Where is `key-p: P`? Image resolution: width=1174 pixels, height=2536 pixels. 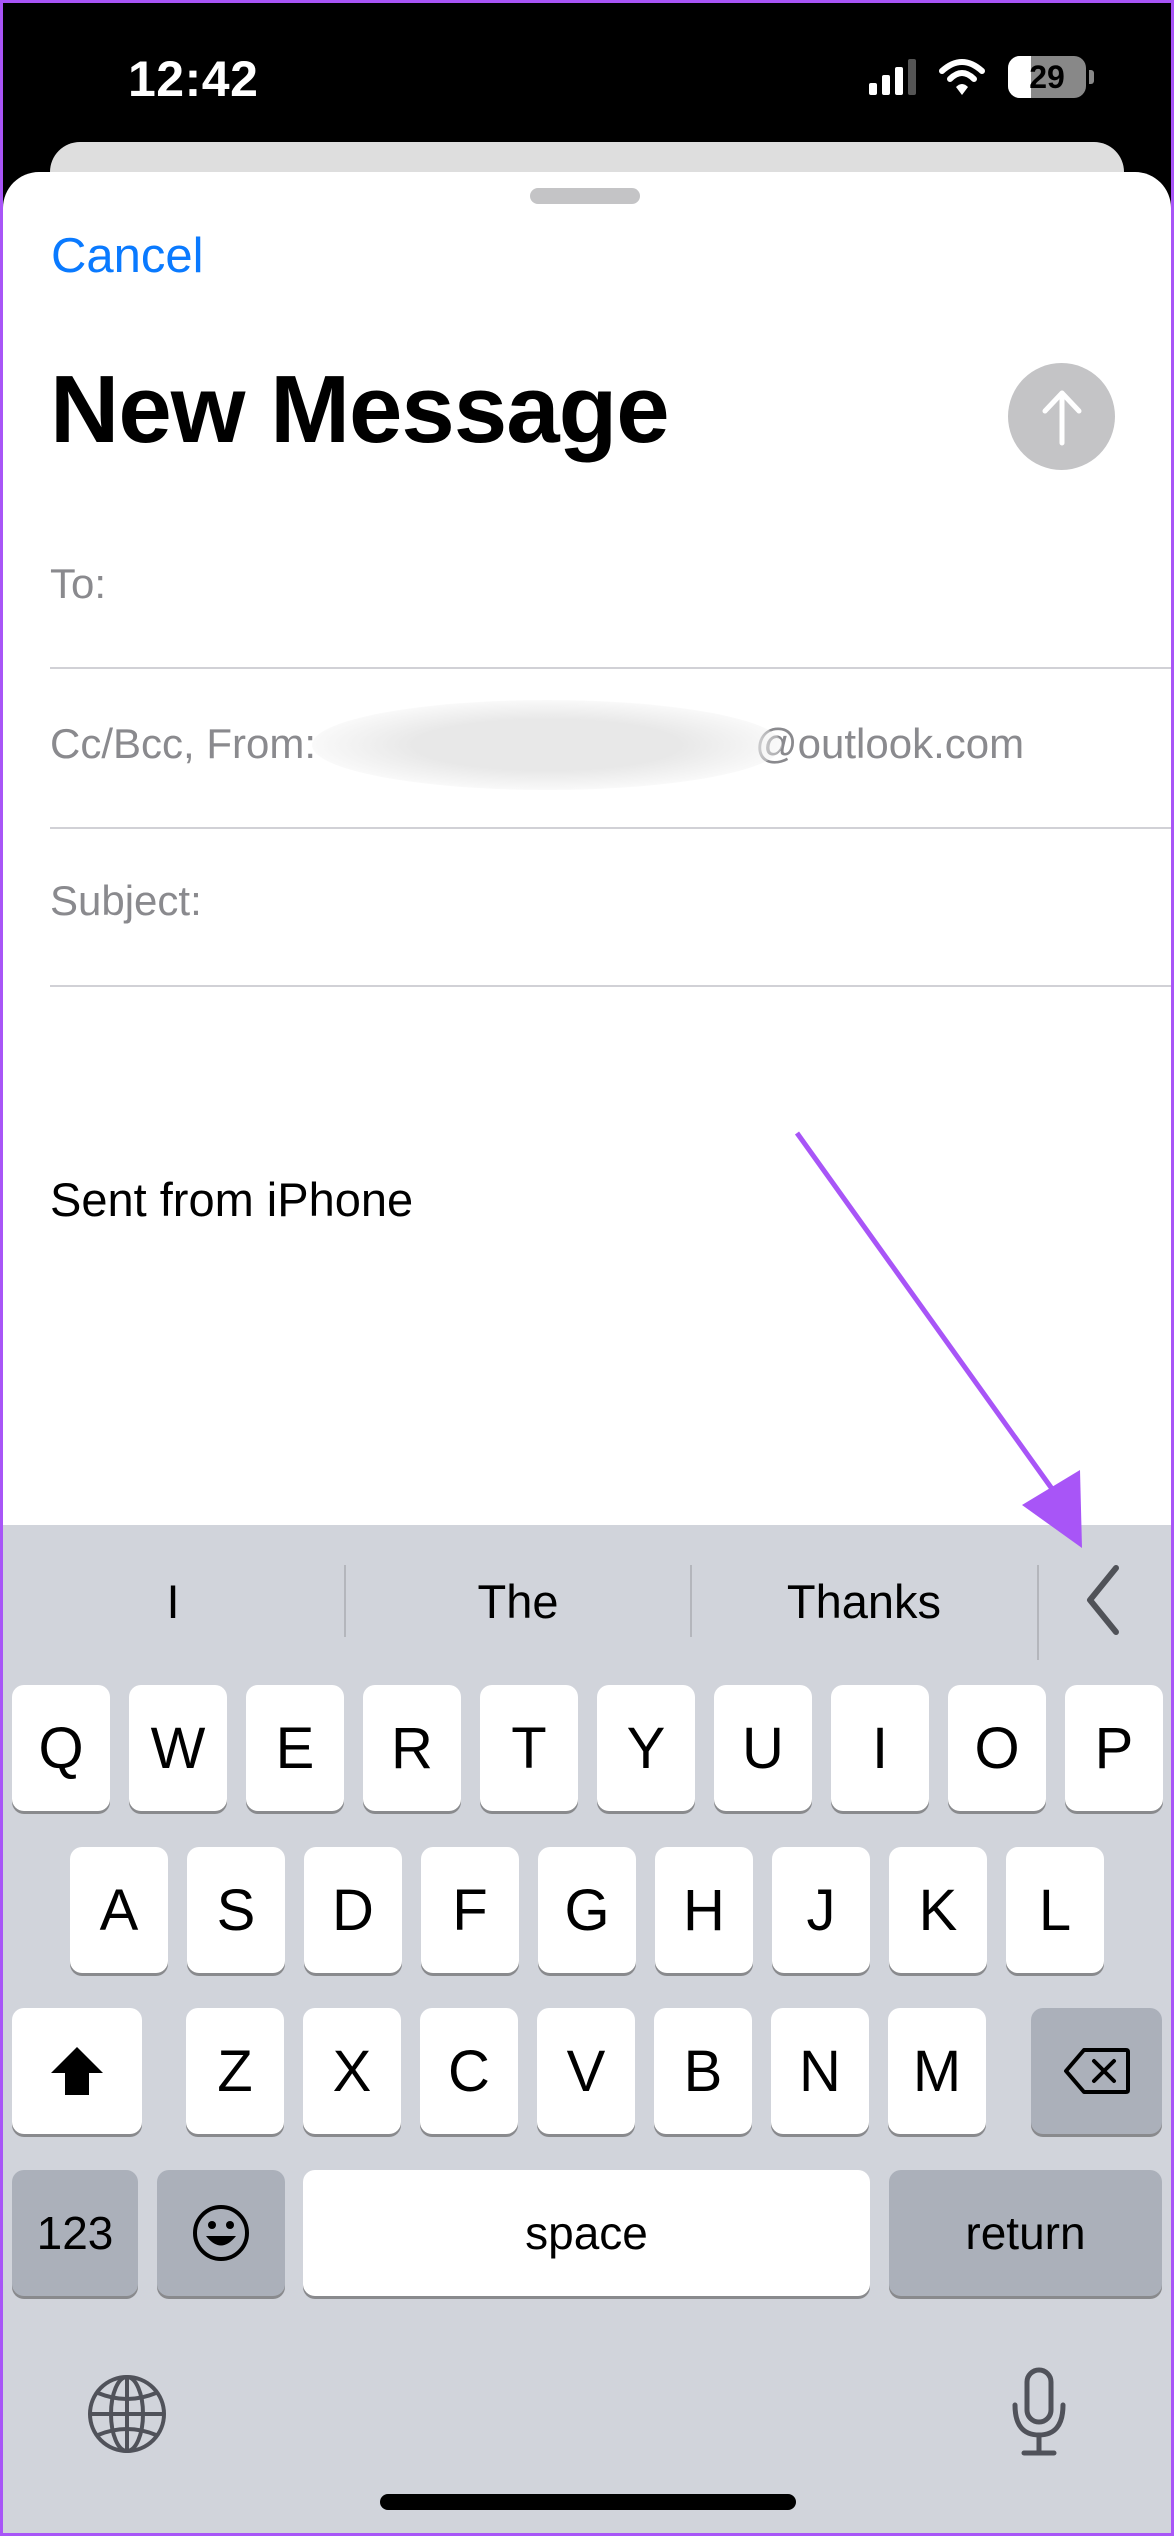 key-p: P is located at coordinates (1114, 1748).